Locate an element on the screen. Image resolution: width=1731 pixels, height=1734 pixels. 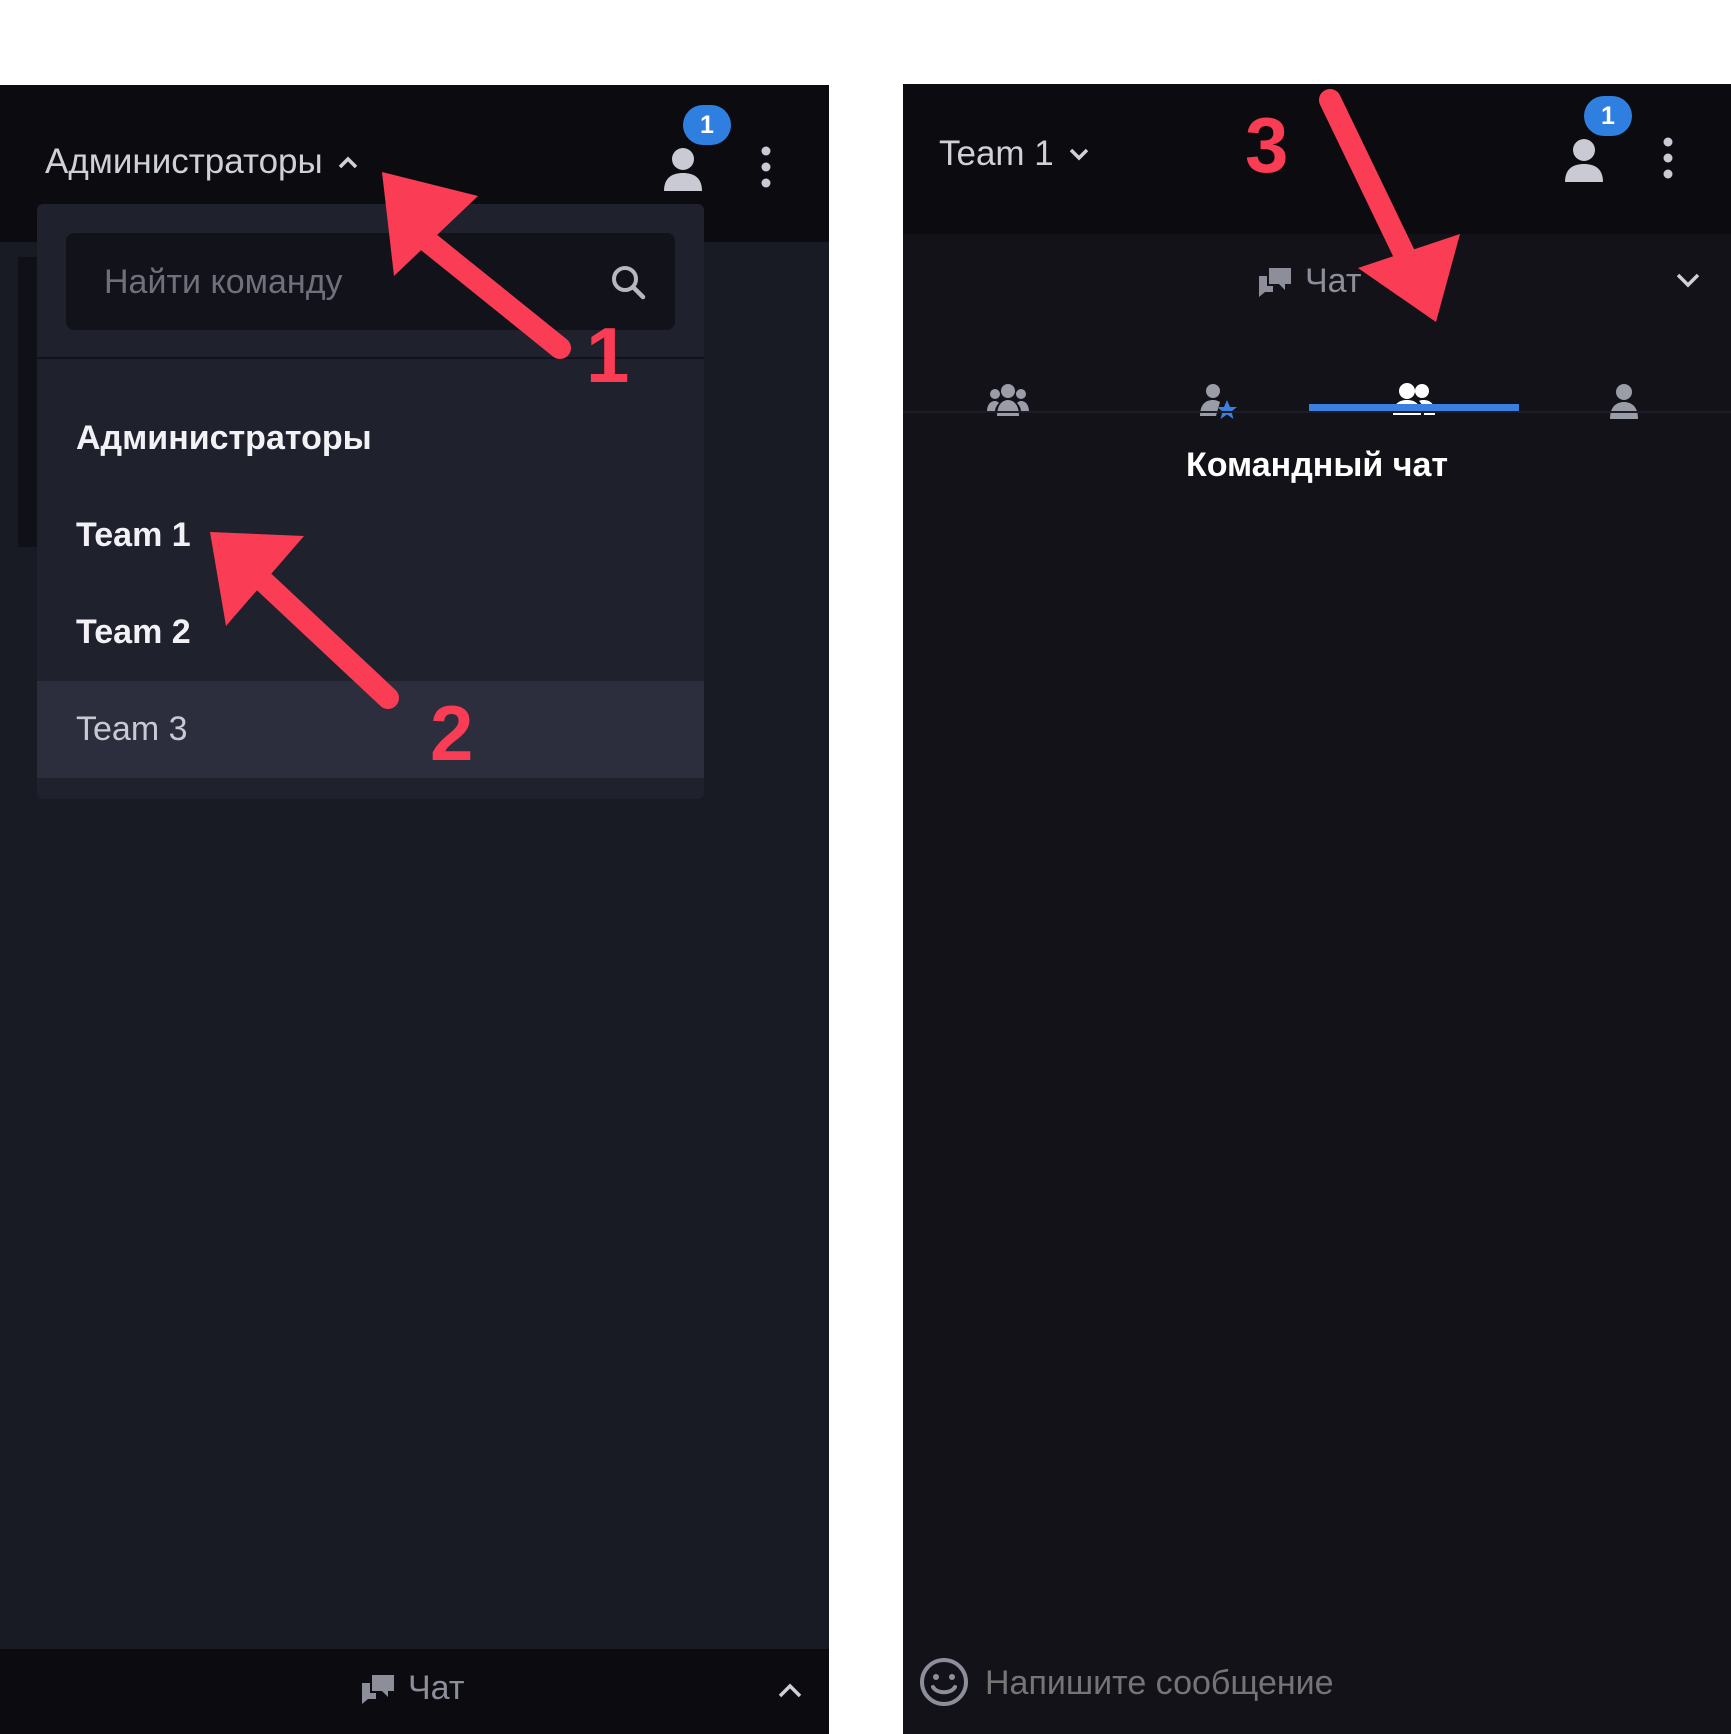
annotation-label-1: 1 is located at coordinates (608, 355).